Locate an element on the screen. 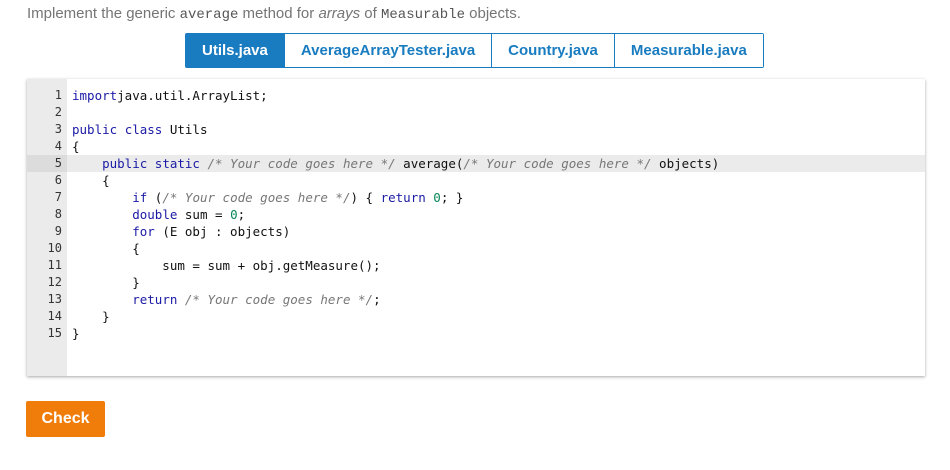 This screenshot has height=470, width=950. code-token: for is located at coordinates (143, 231).